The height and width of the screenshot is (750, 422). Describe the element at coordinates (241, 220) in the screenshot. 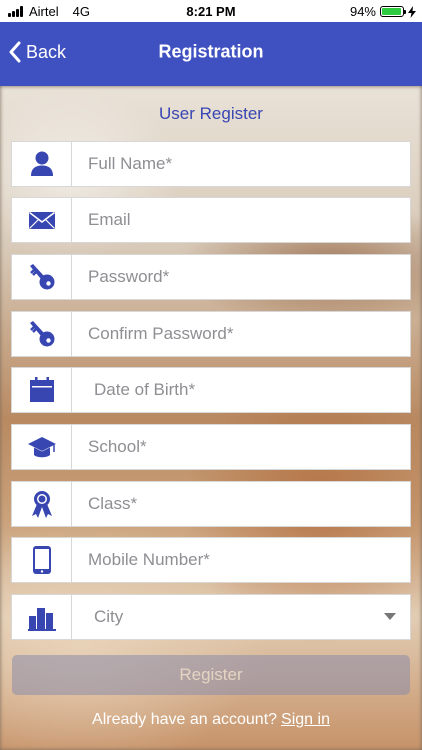

I see `email-input` at that location.